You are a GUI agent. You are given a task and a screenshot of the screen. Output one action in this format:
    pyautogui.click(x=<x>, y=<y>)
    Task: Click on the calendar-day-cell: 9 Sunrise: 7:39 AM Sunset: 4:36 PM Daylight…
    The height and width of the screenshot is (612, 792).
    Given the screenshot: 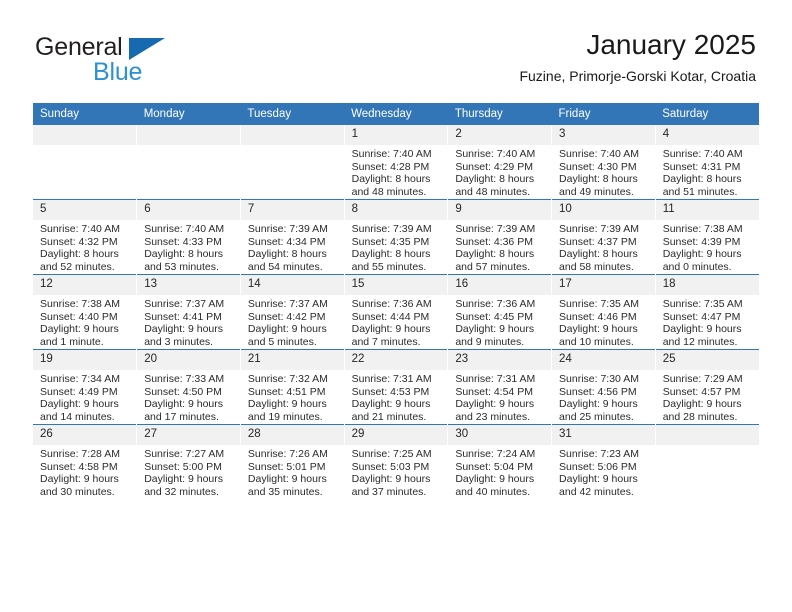 What is the action you would take?
    pyautogui.click(x=500, y=237)
    